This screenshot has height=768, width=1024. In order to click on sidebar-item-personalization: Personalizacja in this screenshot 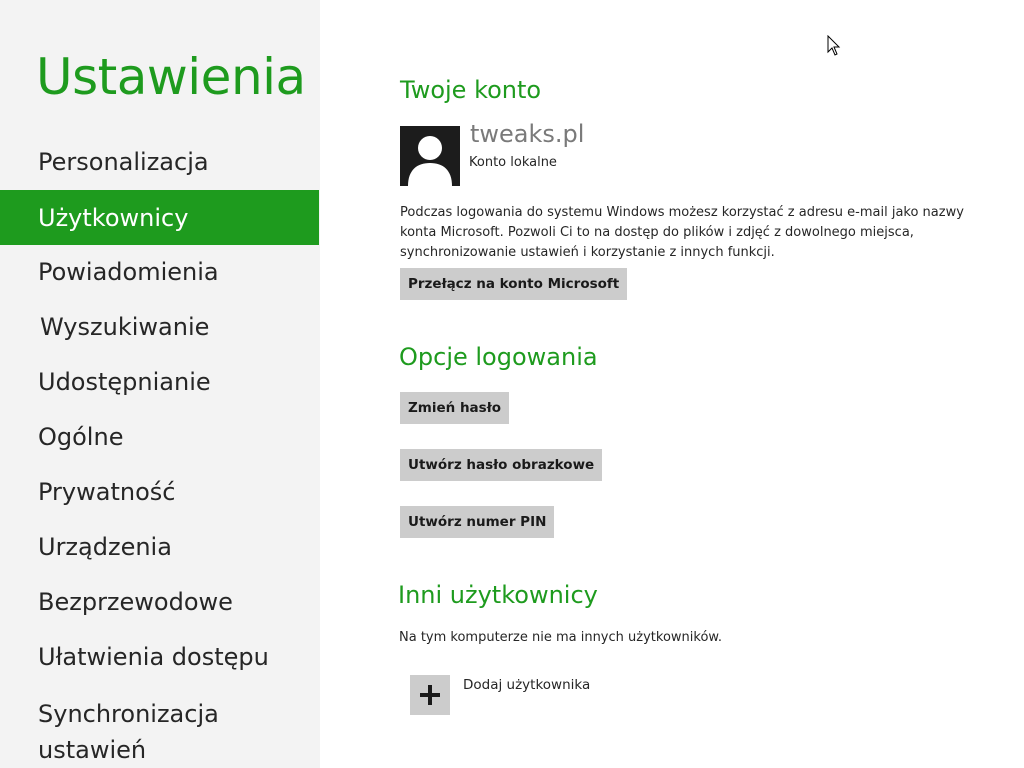, I will do `click(159, 161)`.